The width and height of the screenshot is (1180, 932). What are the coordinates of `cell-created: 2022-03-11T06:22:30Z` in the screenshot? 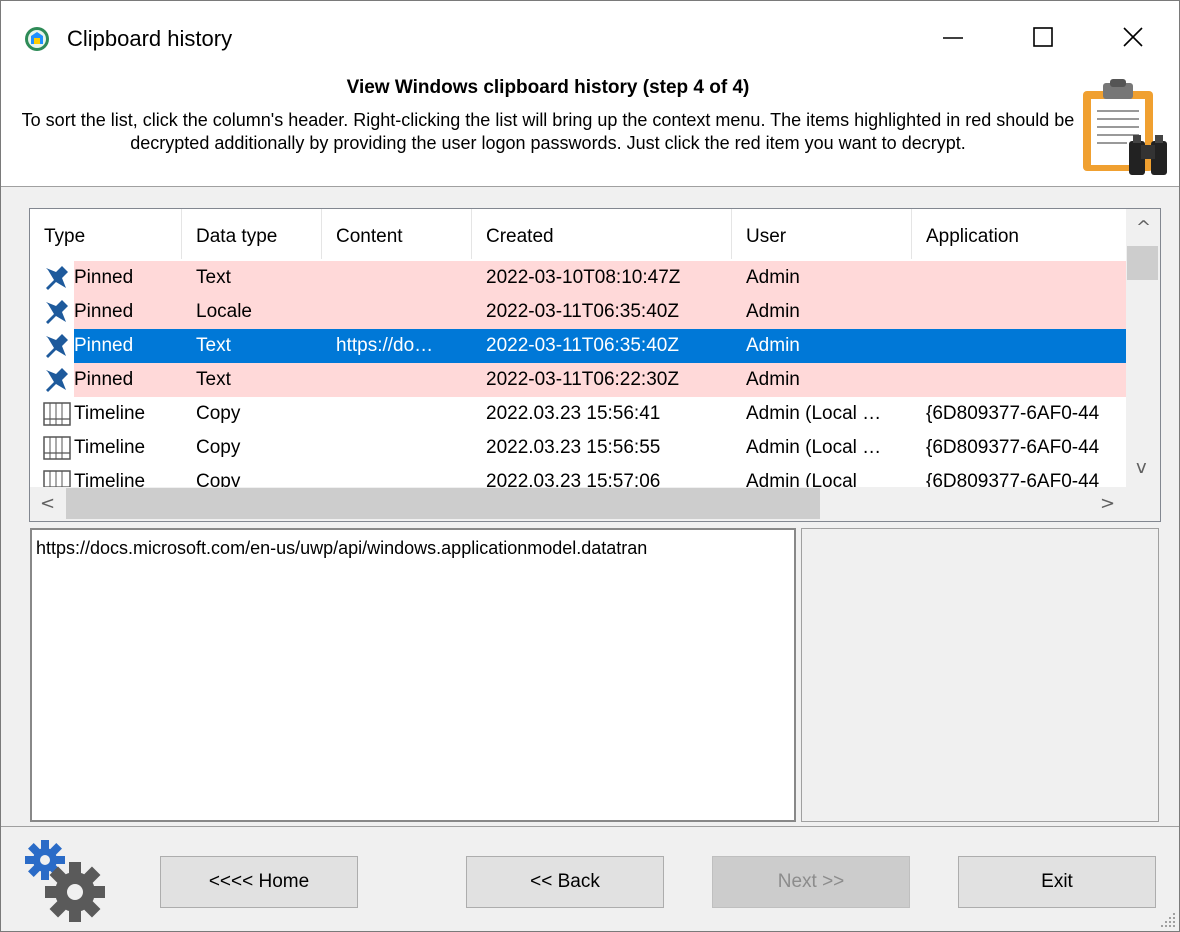 It's located at (582, 379).